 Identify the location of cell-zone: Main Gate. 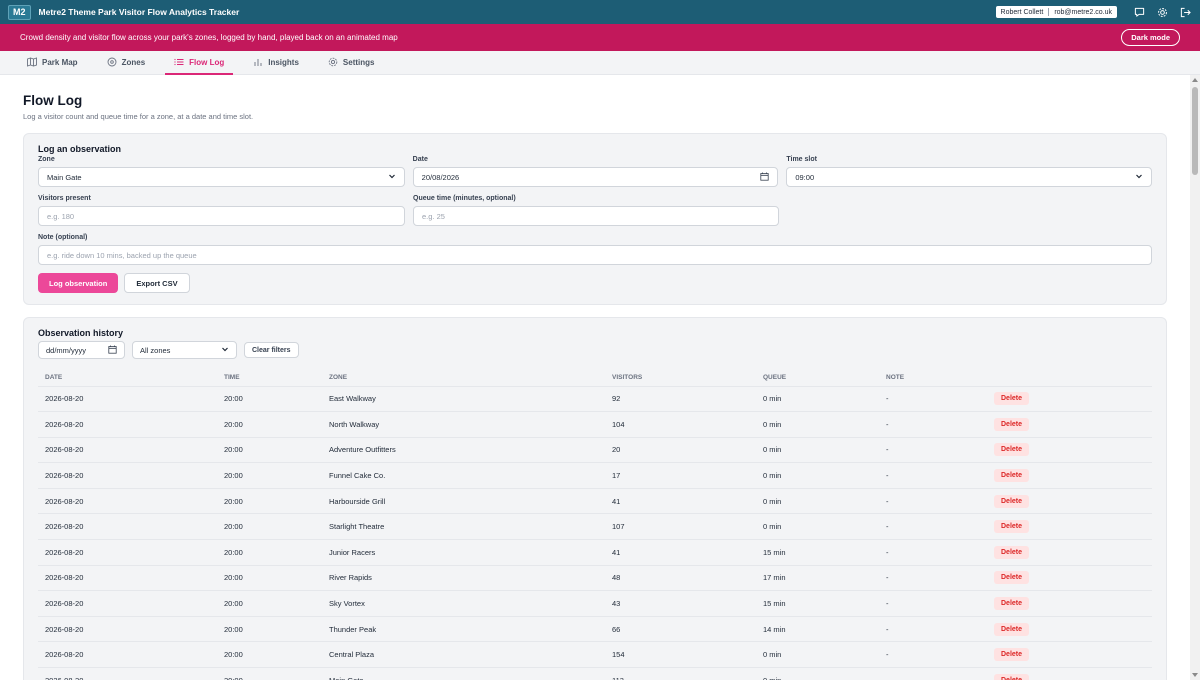
(463, 673).